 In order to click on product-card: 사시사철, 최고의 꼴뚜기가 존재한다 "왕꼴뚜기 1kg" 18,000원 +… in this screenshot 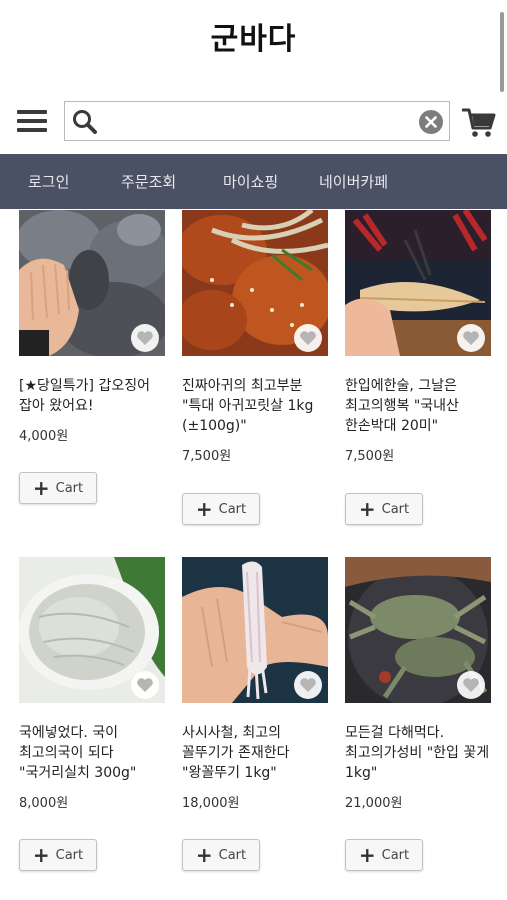, I will do `click(255, 714)`.